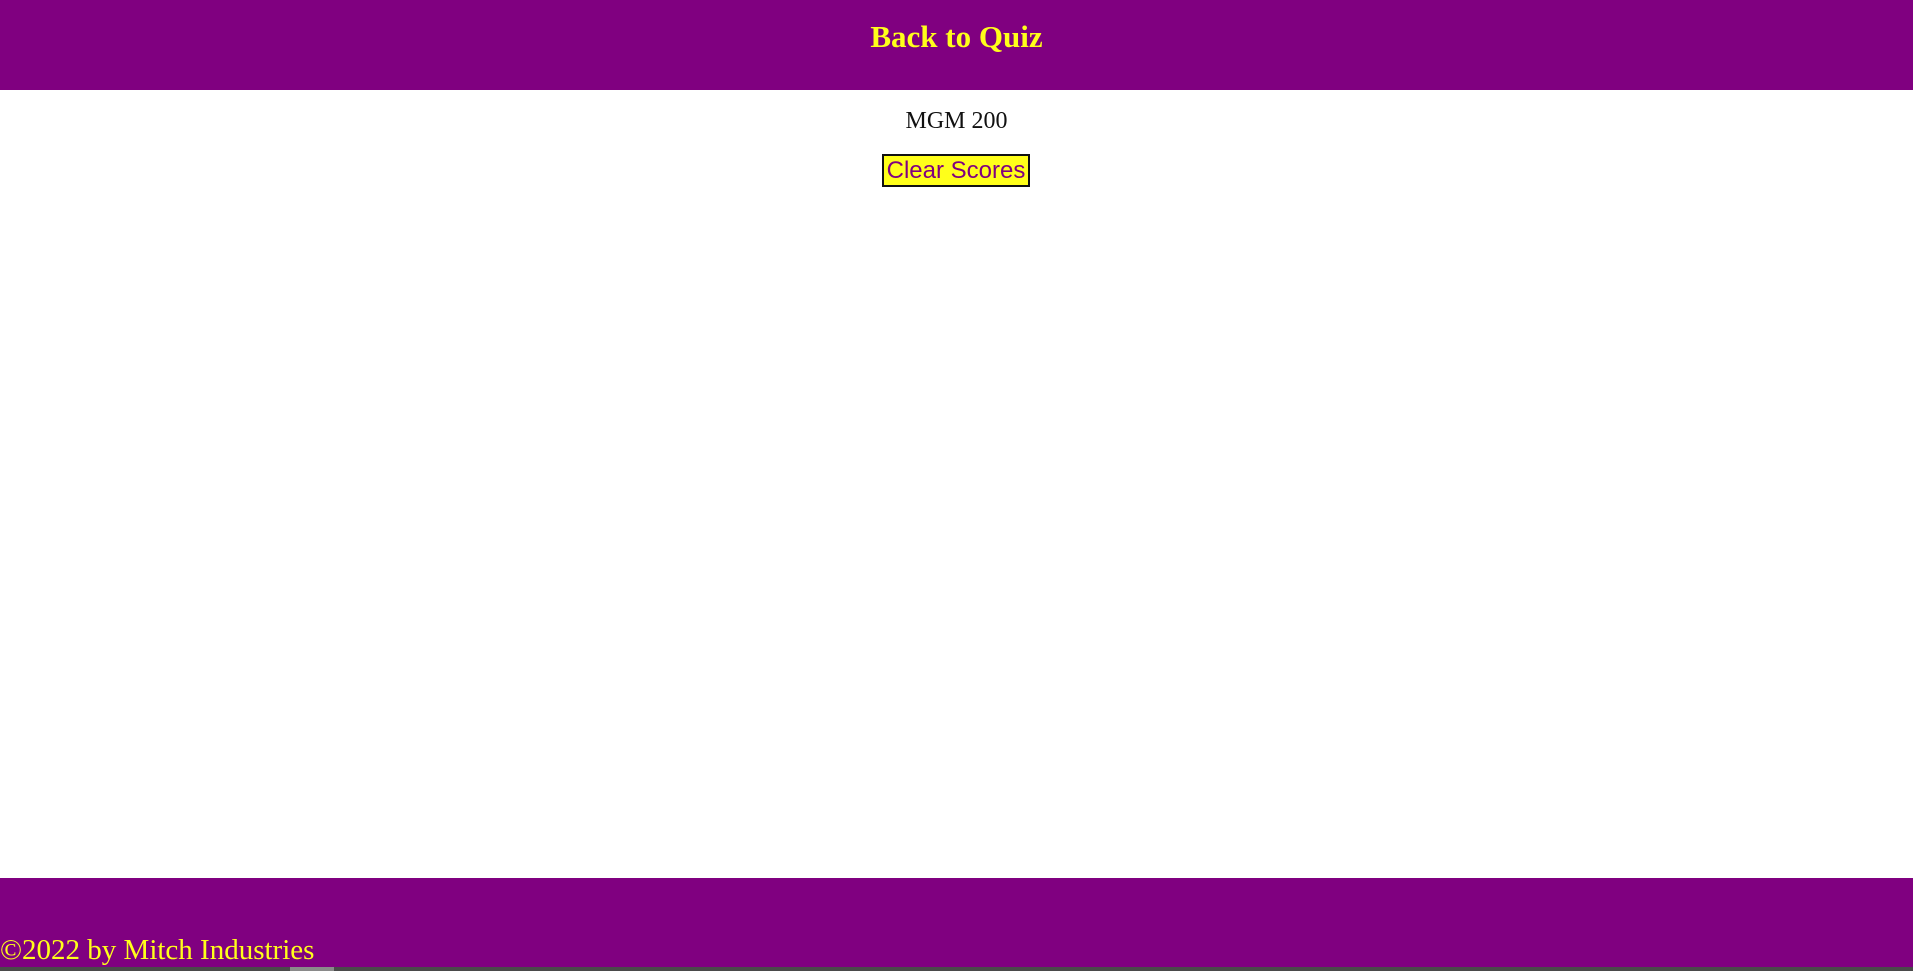  Describe the element at coordinates (312, 969) in the screenshot. I see `scrollbar-thumb` at that location.